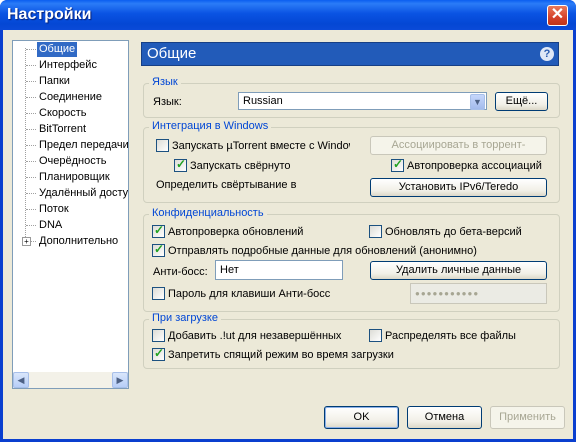 This screenshot has width=576, height=442. I want to click on tree-item-label: Очерёдность, so click(73, 161).